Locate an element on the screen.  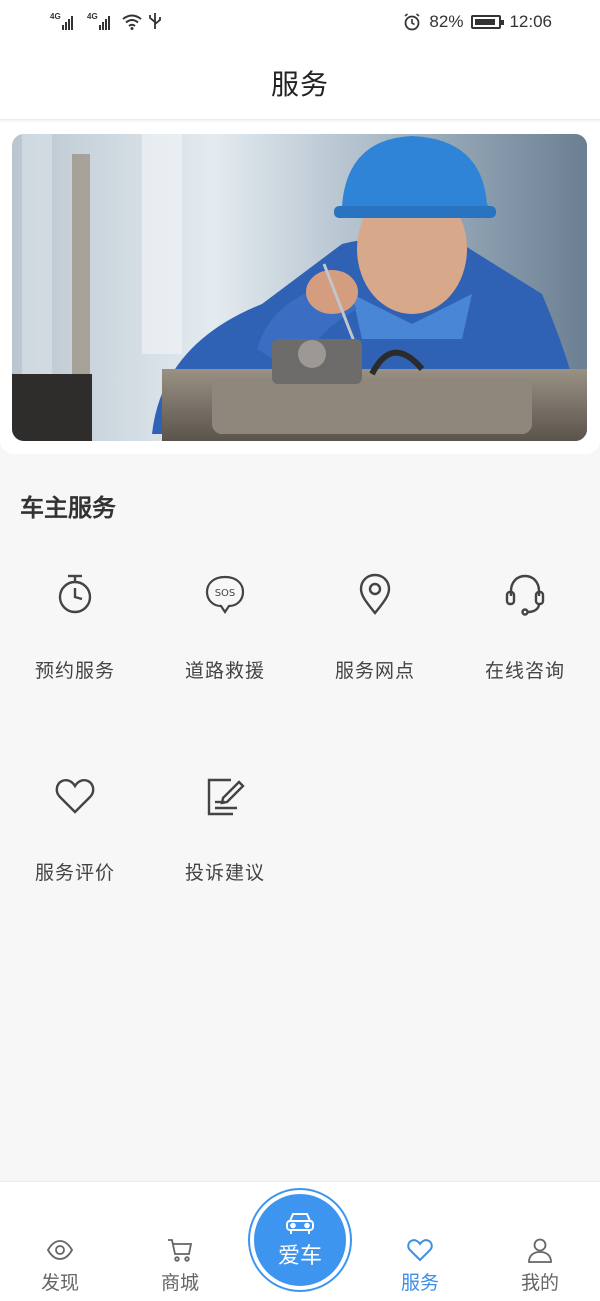
tab-label: 发现 is located at coordinates (59, 1283).